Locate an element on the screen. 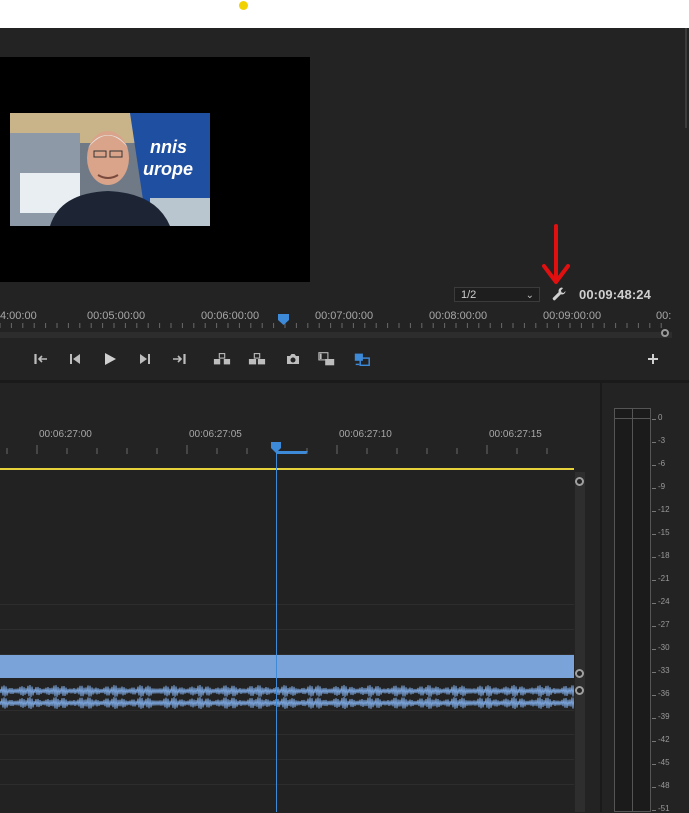  scroll-handle-mid is located at coordinates (579, 673).